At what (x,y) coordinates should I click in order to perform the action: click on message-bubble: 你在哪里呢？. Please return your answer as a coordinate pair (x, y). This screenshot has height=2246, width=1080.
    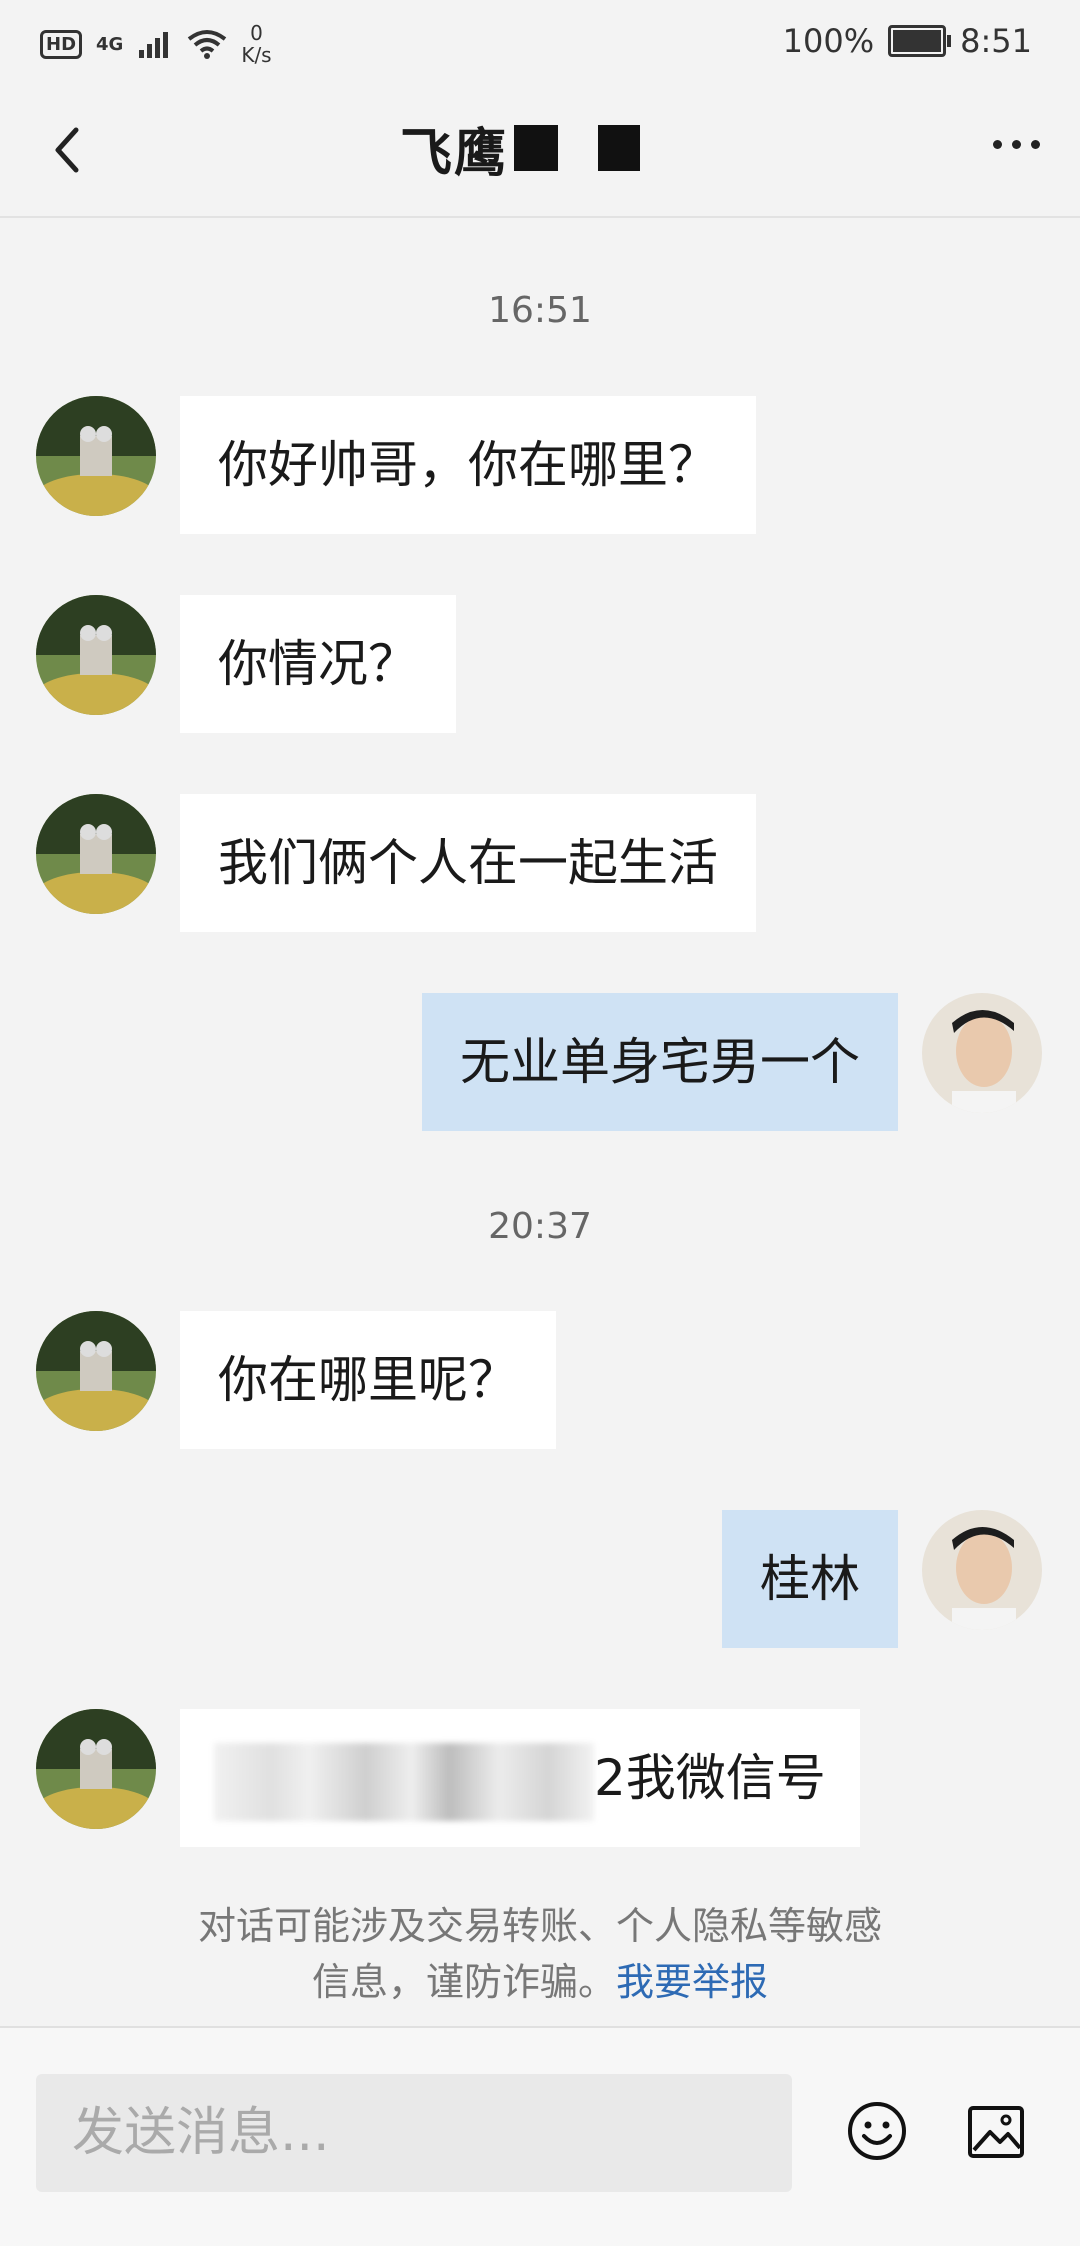
    Looking at the image, I should click on (368, 1380).